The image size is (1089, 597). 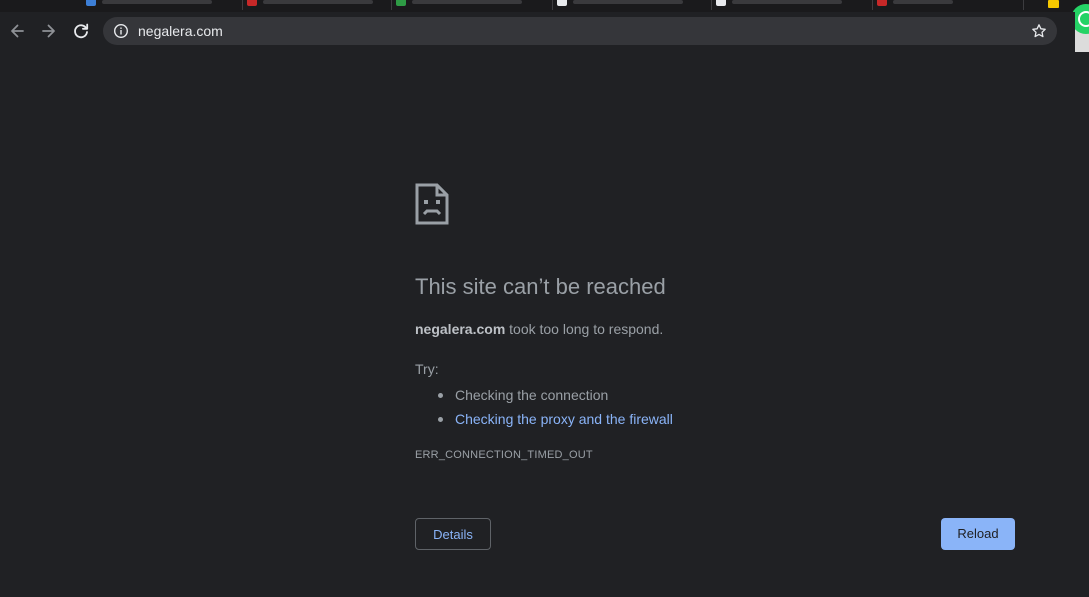 I want to click on error-host: negalera.com, so click(x=460, y=329).